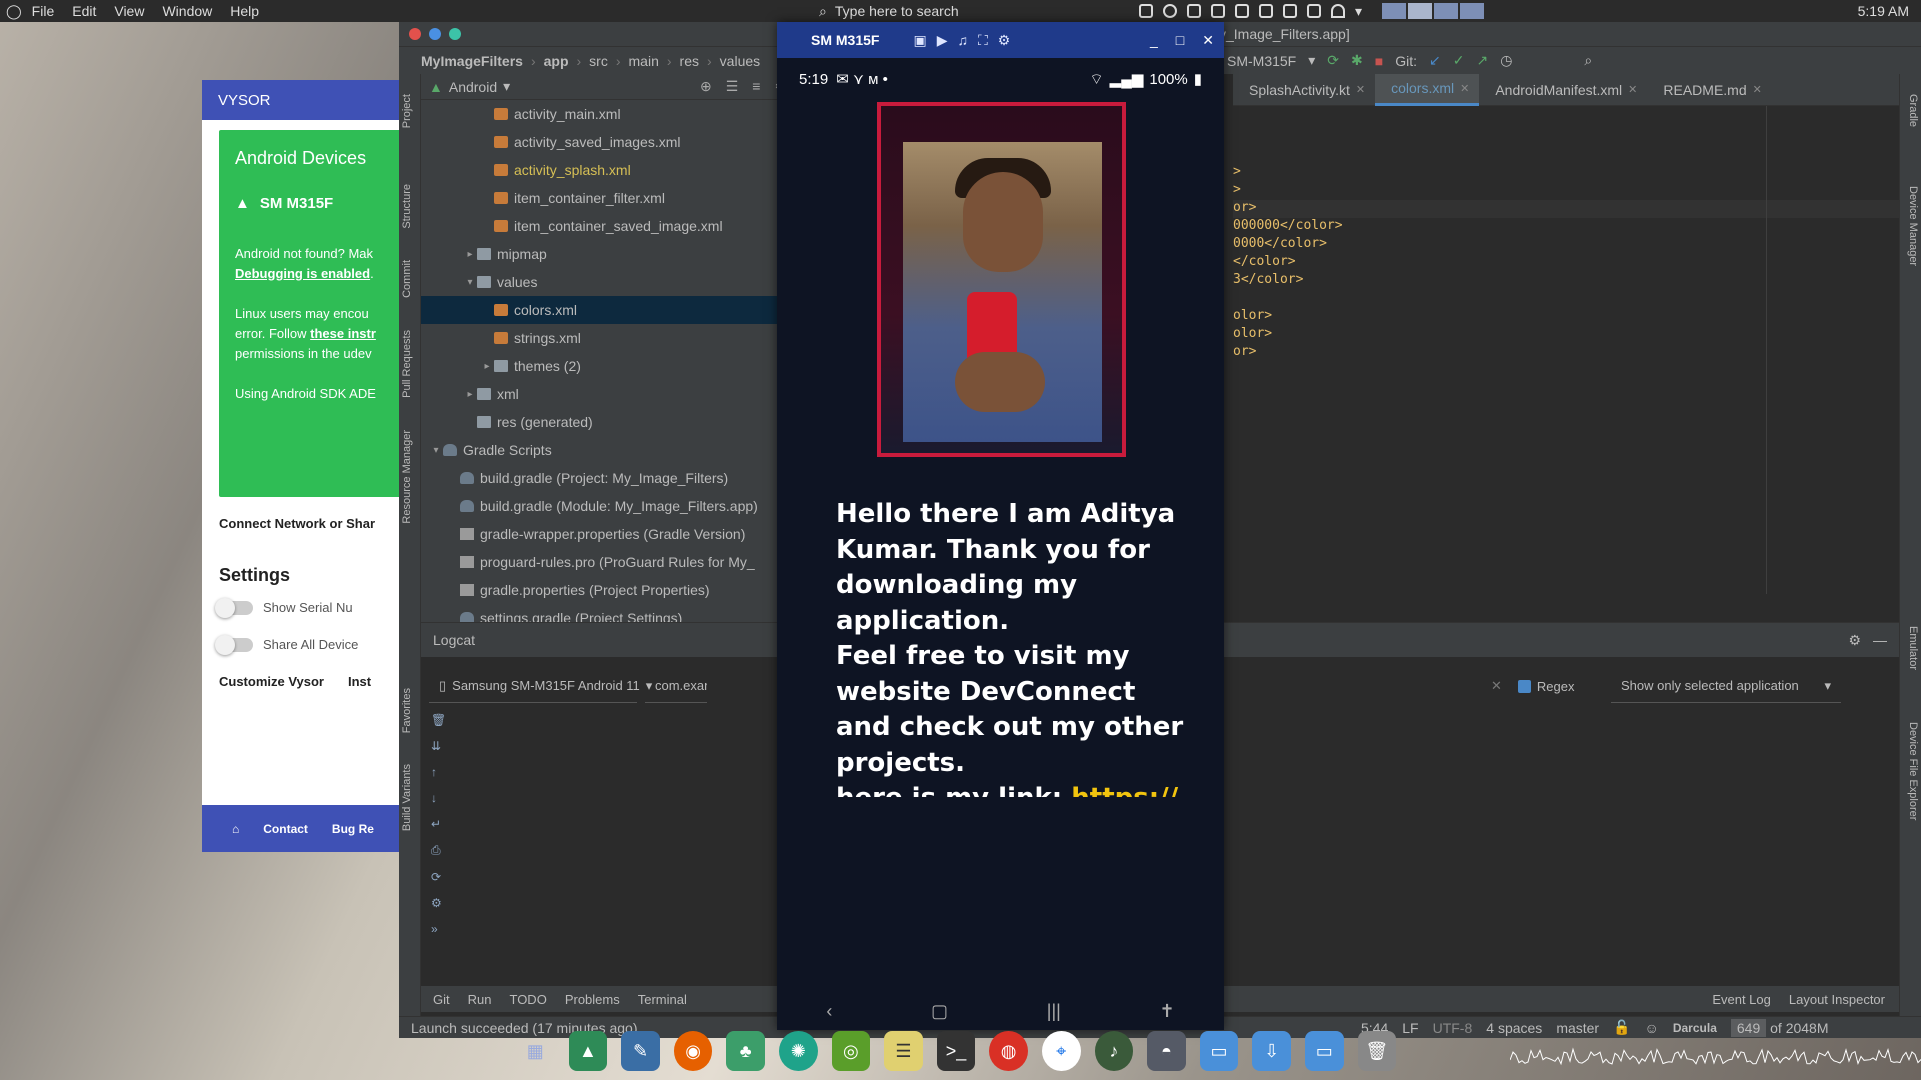  Describe the element at coordinates (1410, 1028) in the screenshot. I see `line-separator: LF` at that location.